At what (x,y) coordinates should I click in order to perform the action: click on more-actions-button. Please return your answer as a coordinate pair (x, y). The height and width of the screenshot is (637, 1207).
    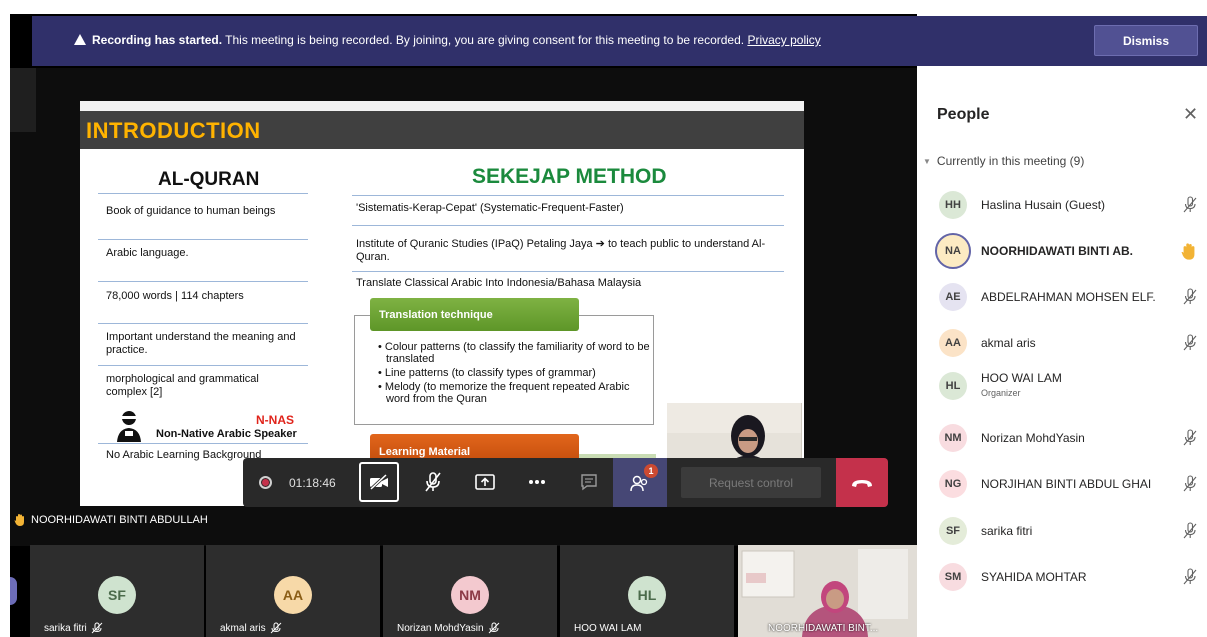
    Looking at the image, I should click on (537, 482).